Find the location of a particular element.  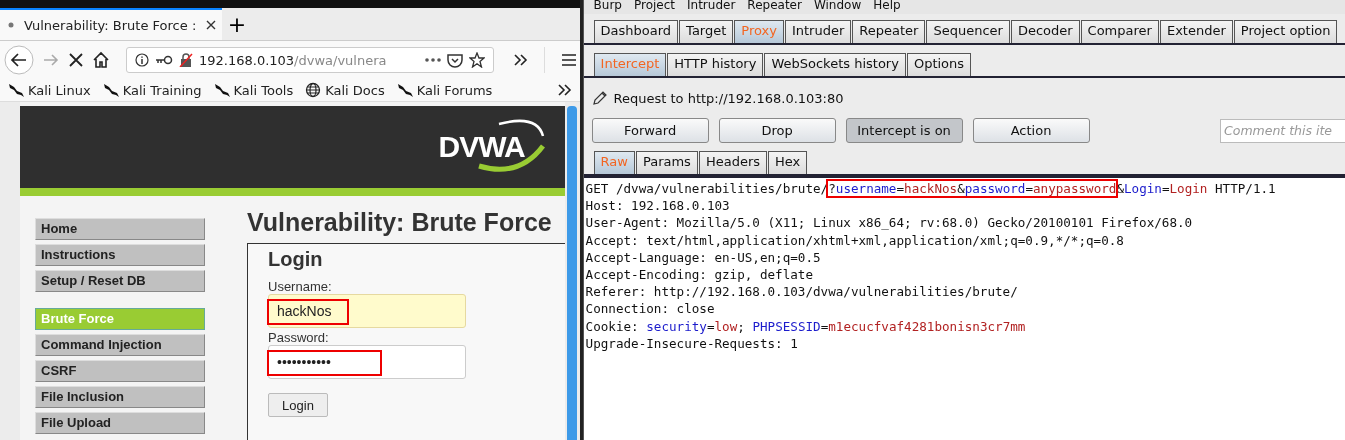

request-line: Cookie: security=low; PHPSESSID=m1ecucfvaf4281bonisn3cr7mm is located at coordinates (805, 326).